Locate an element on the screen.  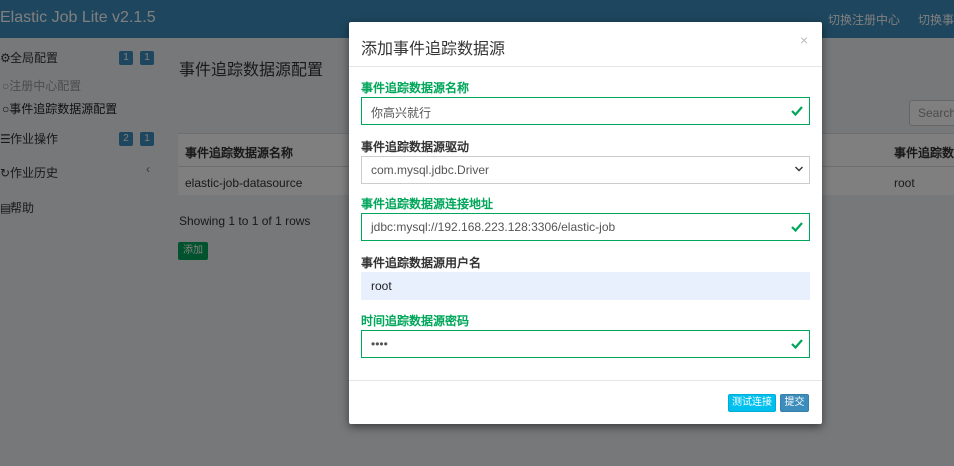
modal-header: 添加事件追踪数据源 × is located at coordinates (585, 44).